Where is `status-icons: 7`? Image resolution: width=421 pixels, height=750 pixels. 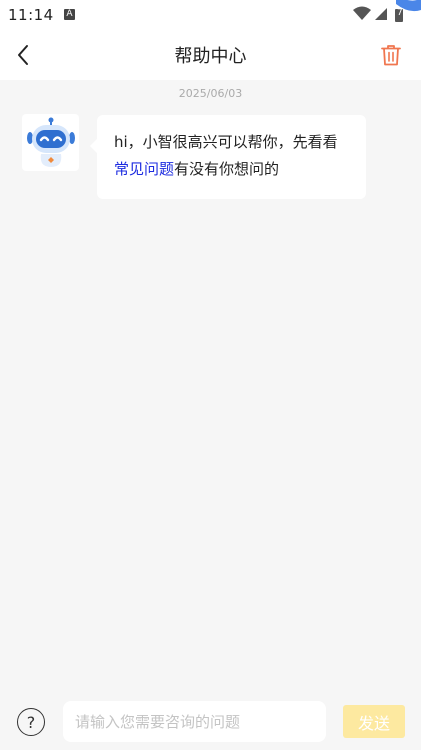 status-icons: 7 is located at coordinates (386, 15).